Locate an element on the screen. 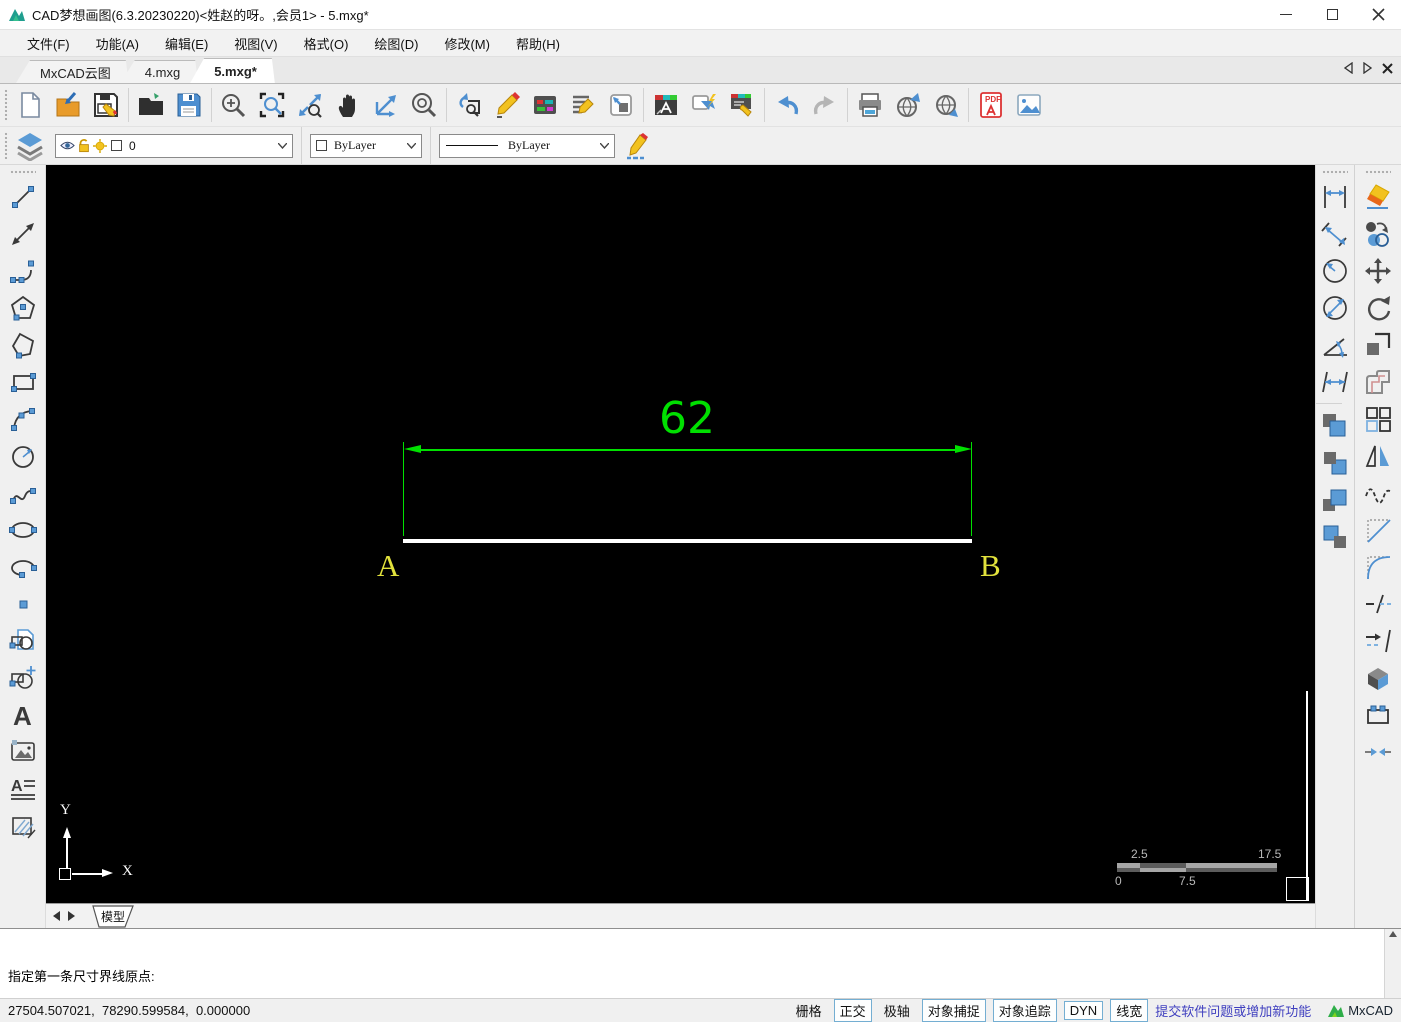  save-as-button is located at coordinates (189, 105).